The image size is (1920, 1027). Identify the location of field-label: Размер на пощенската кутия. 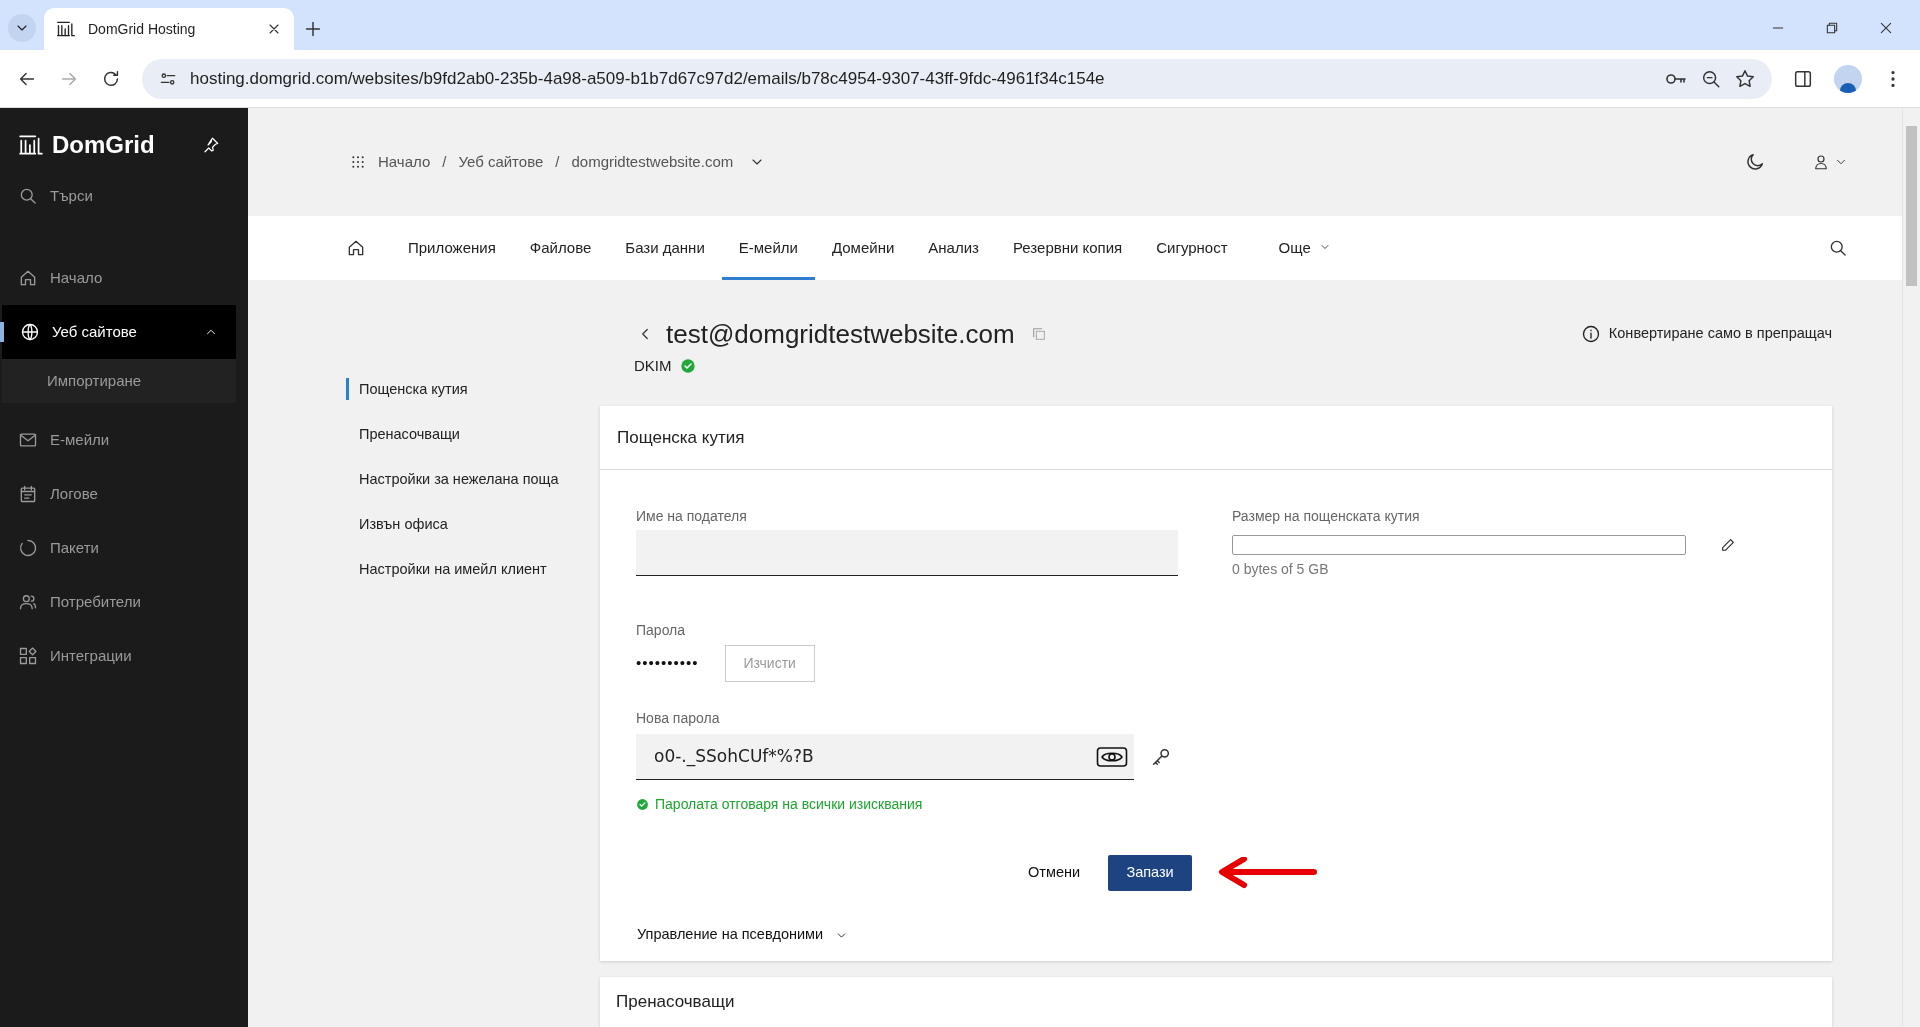
(1326, 516).